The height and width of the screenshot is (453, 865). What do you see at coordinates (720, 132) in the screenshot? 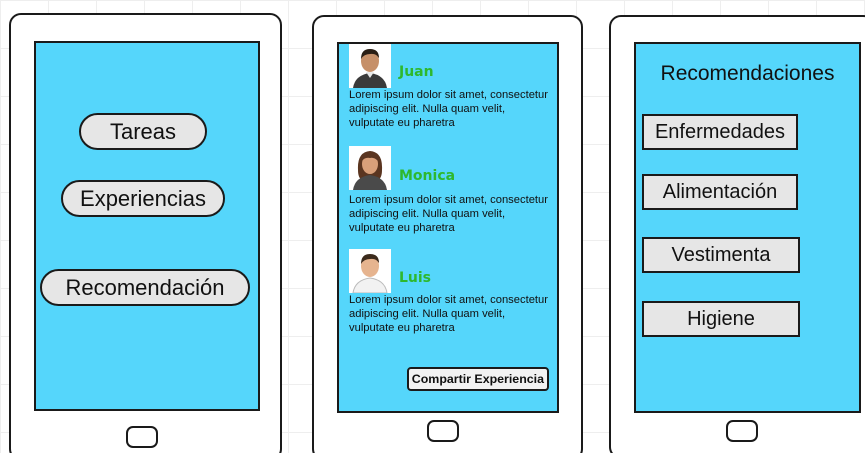
I see `diseases-button: Enfermedades` at bounding box center [720, 132].